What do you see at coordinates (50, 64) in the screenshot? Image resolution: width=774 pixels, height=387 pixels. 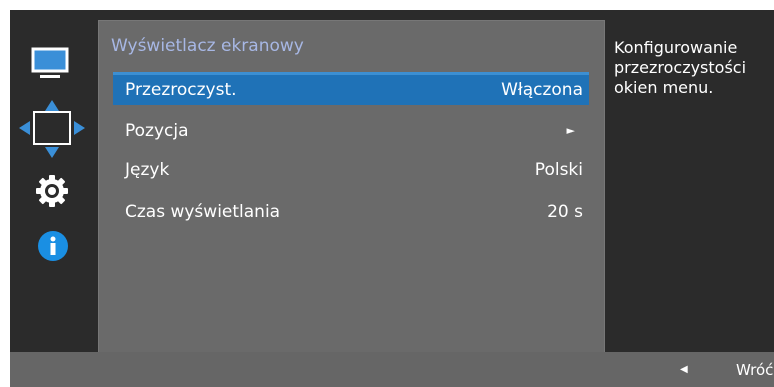 I see `monitor-icon` at bounding box center [50, 64].